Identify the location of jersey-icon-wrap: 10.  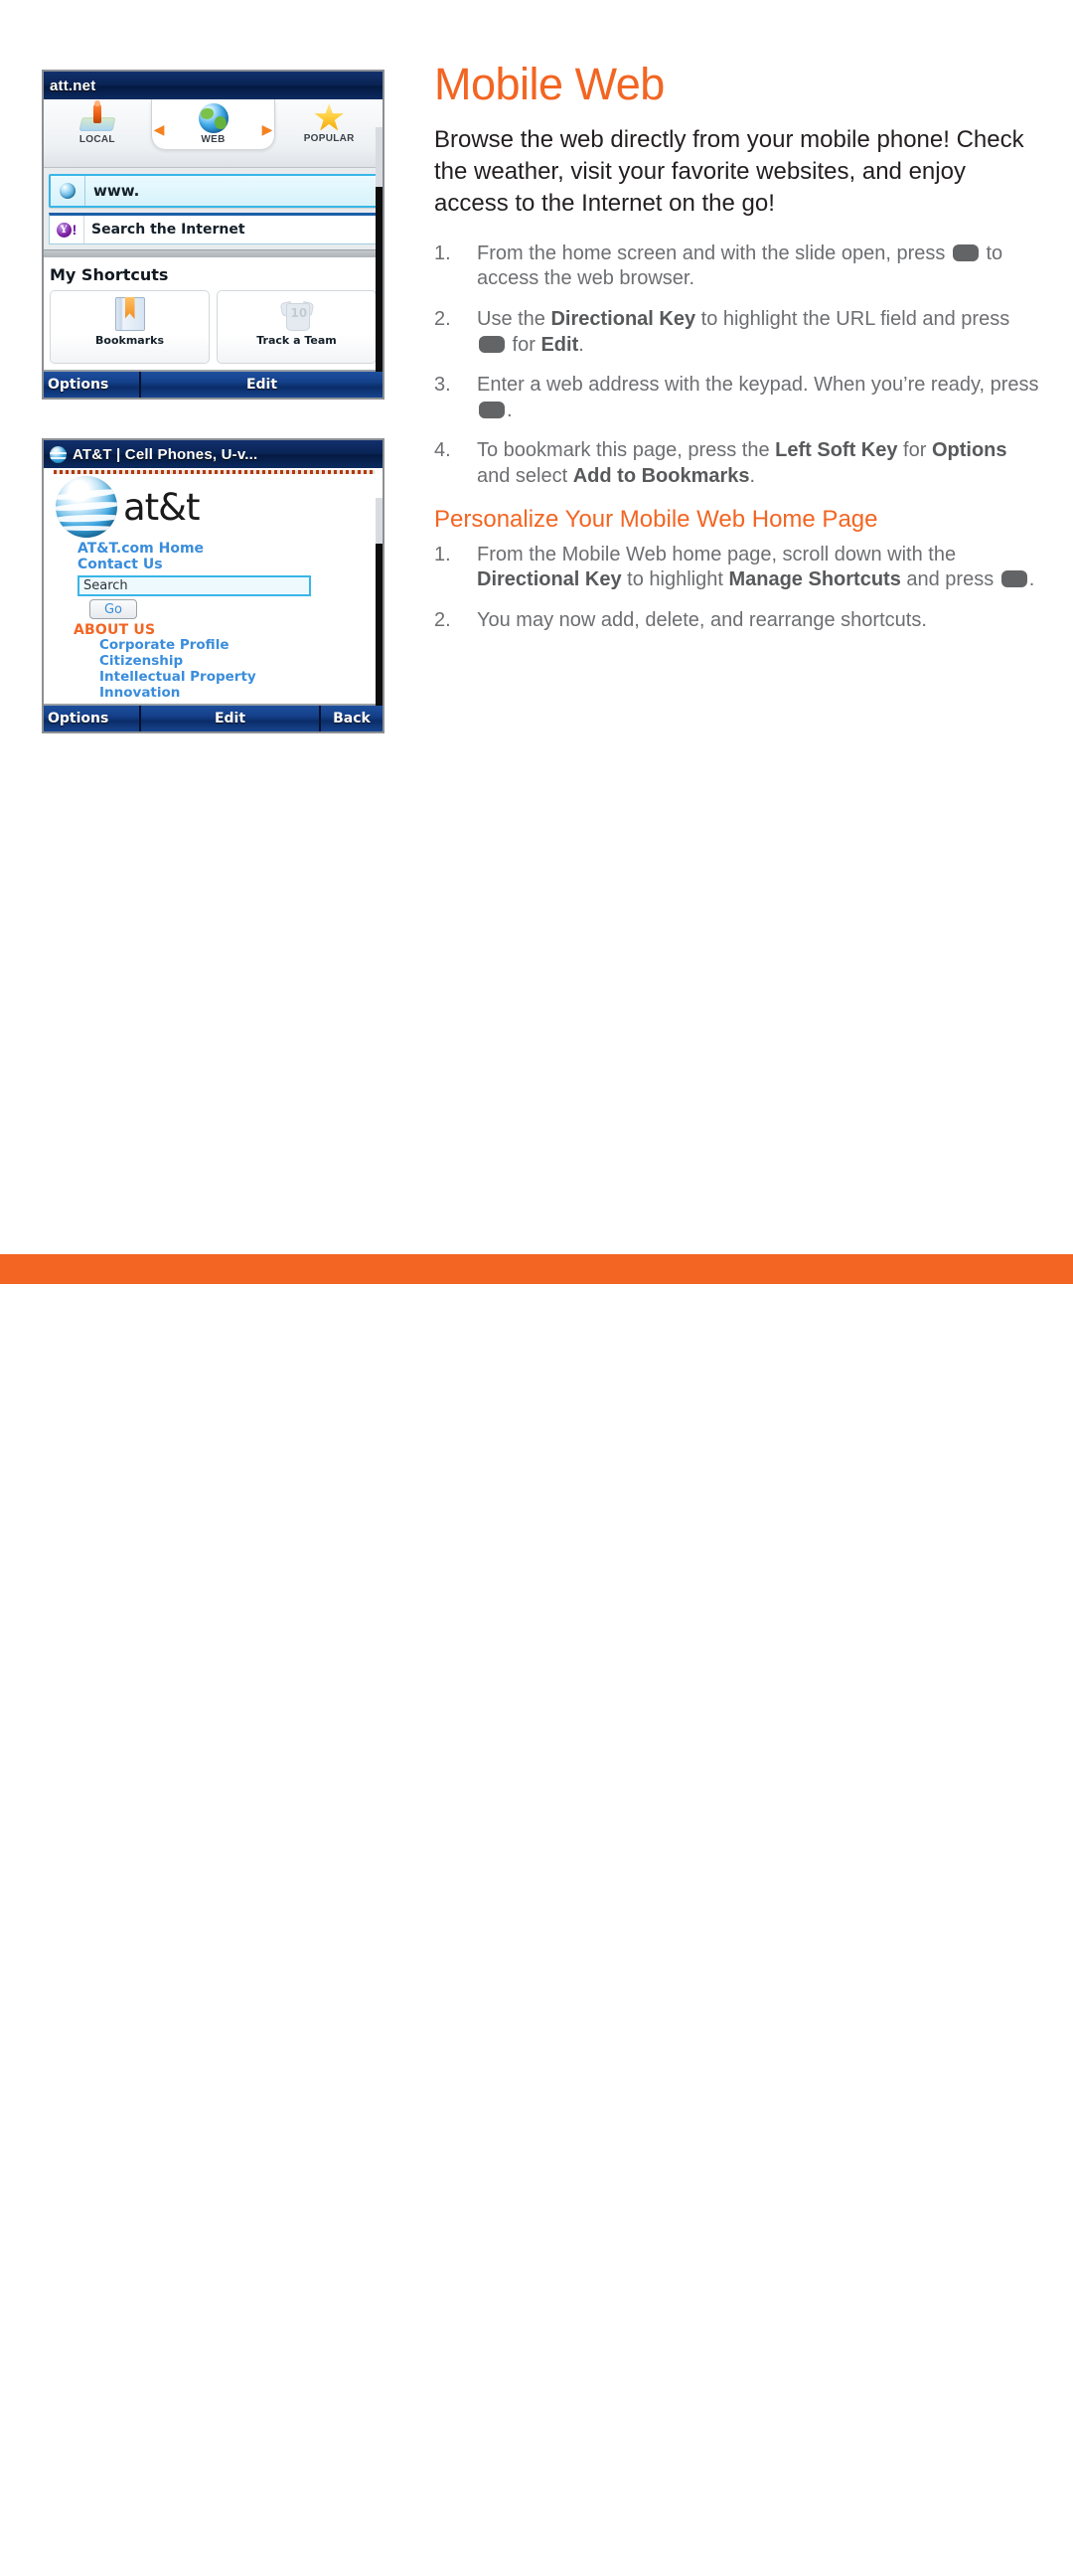
(296, 314).